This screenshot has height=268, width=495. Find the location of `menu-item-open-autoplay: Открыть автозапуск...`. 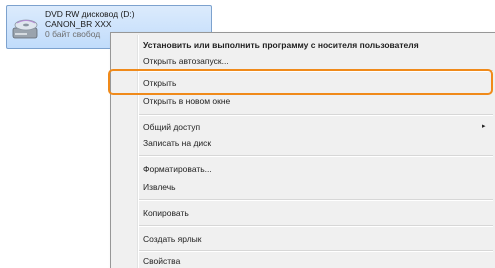

menu-item-open-autoplay: Открыть автозапуск... is located at coordinates (186, 61).